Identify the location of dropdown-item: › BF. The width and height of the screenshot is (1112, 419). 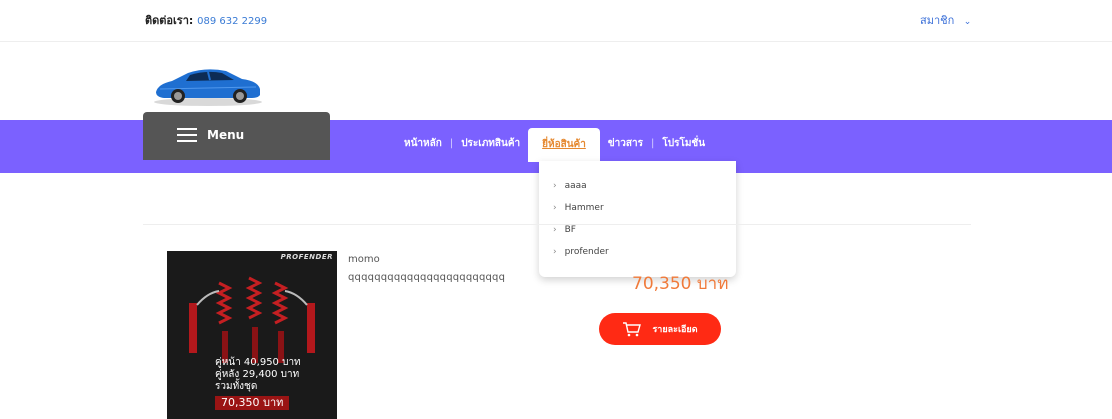
(564, 230).